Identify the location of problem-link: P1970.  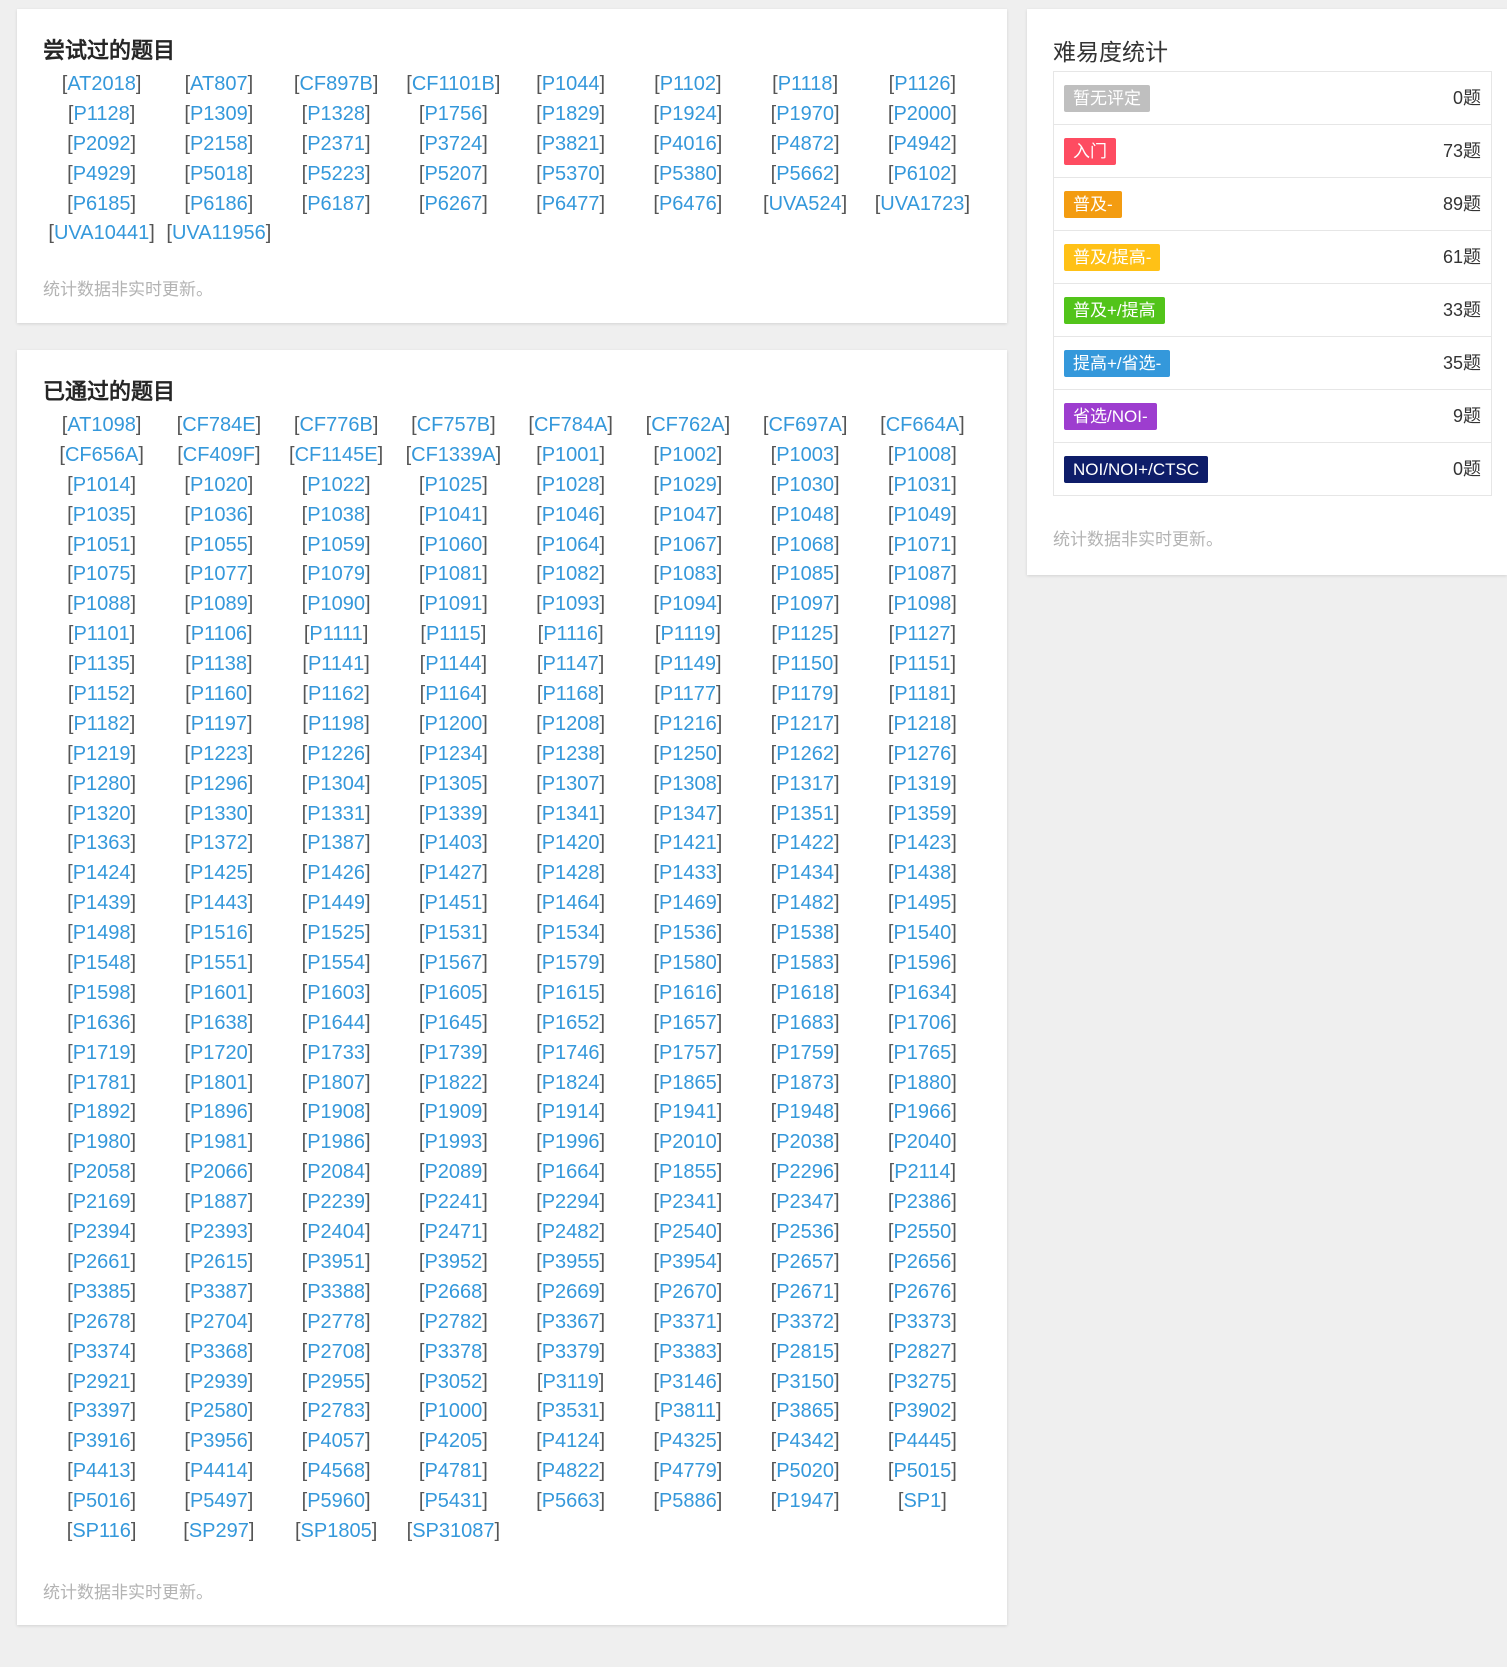
(805, 114).